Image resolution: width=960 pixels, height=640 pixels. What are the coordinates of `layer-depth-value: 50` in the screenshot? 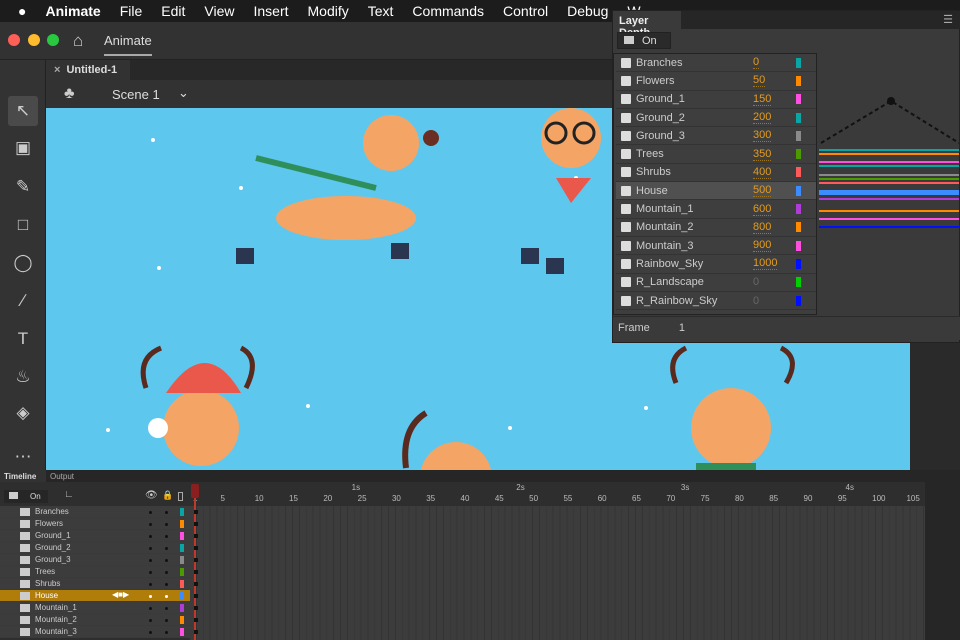 It's located at (759, 81).